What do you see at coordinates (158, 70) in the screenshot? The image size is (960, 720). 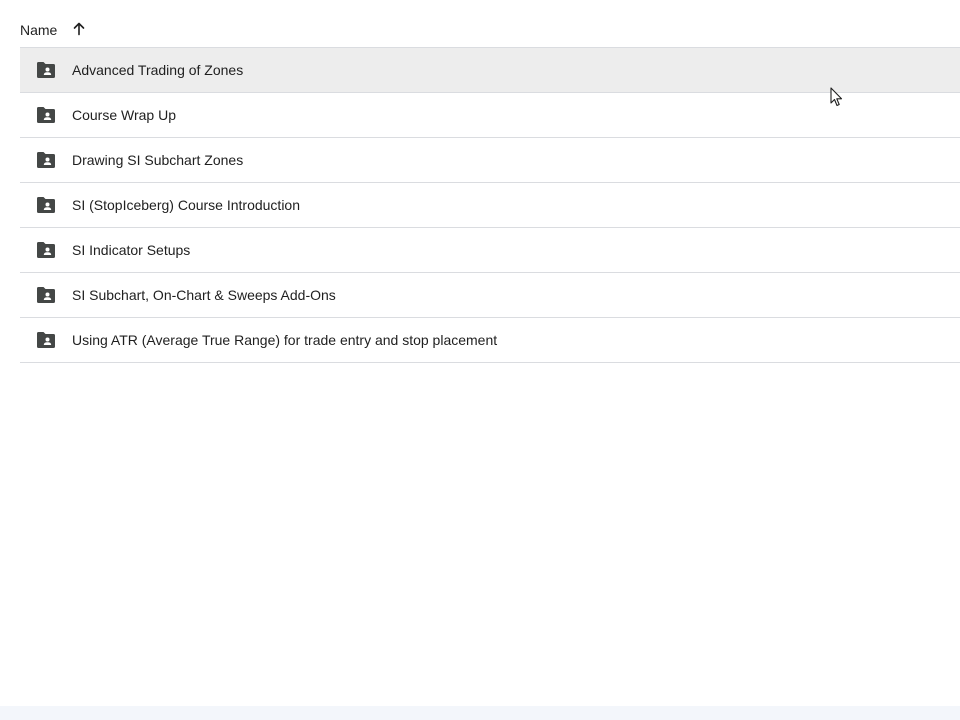 I see `folder-name: Advanced Trading of Zones` at bounding box center [158, 70].